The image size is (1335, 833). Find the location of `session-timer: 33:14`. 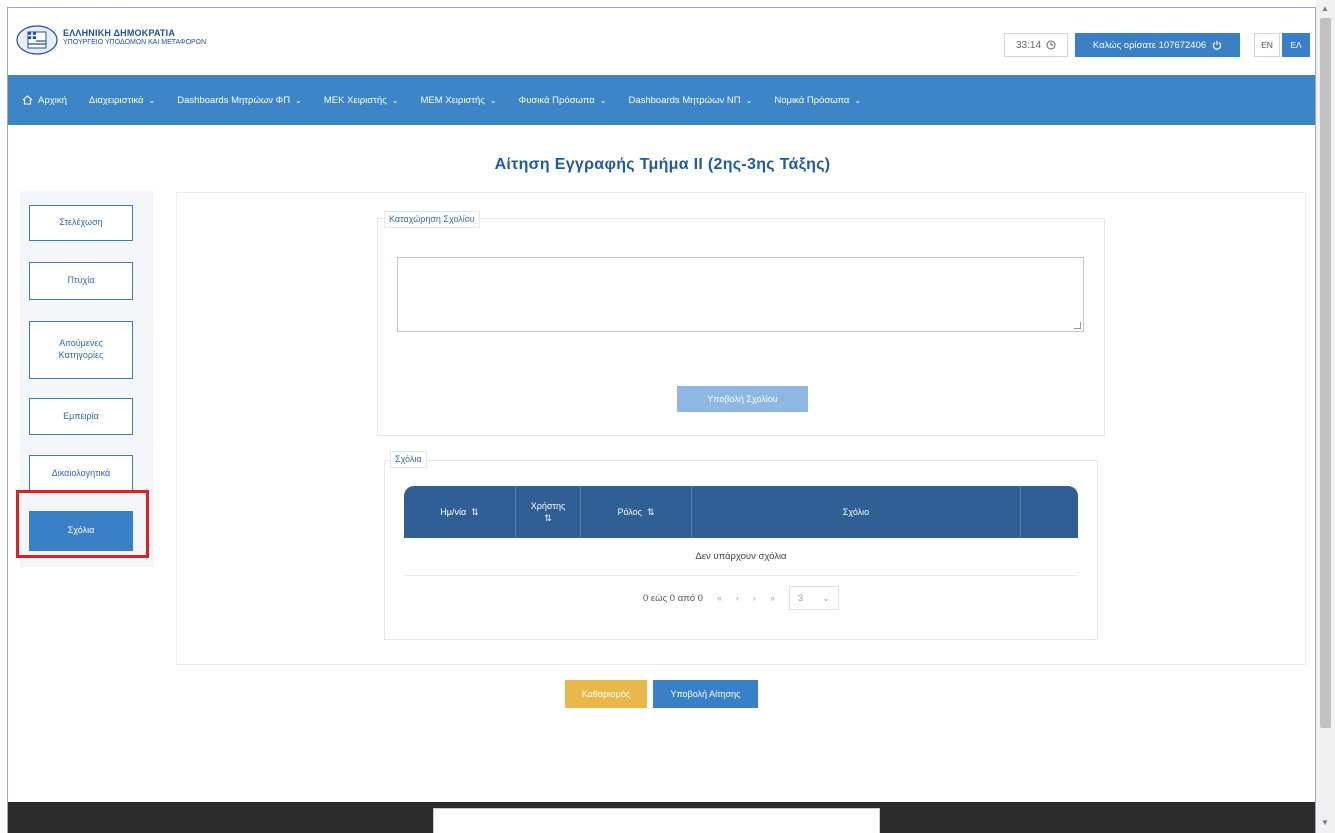

session-timer: 33:14 is located at coordinates (1036, 45).